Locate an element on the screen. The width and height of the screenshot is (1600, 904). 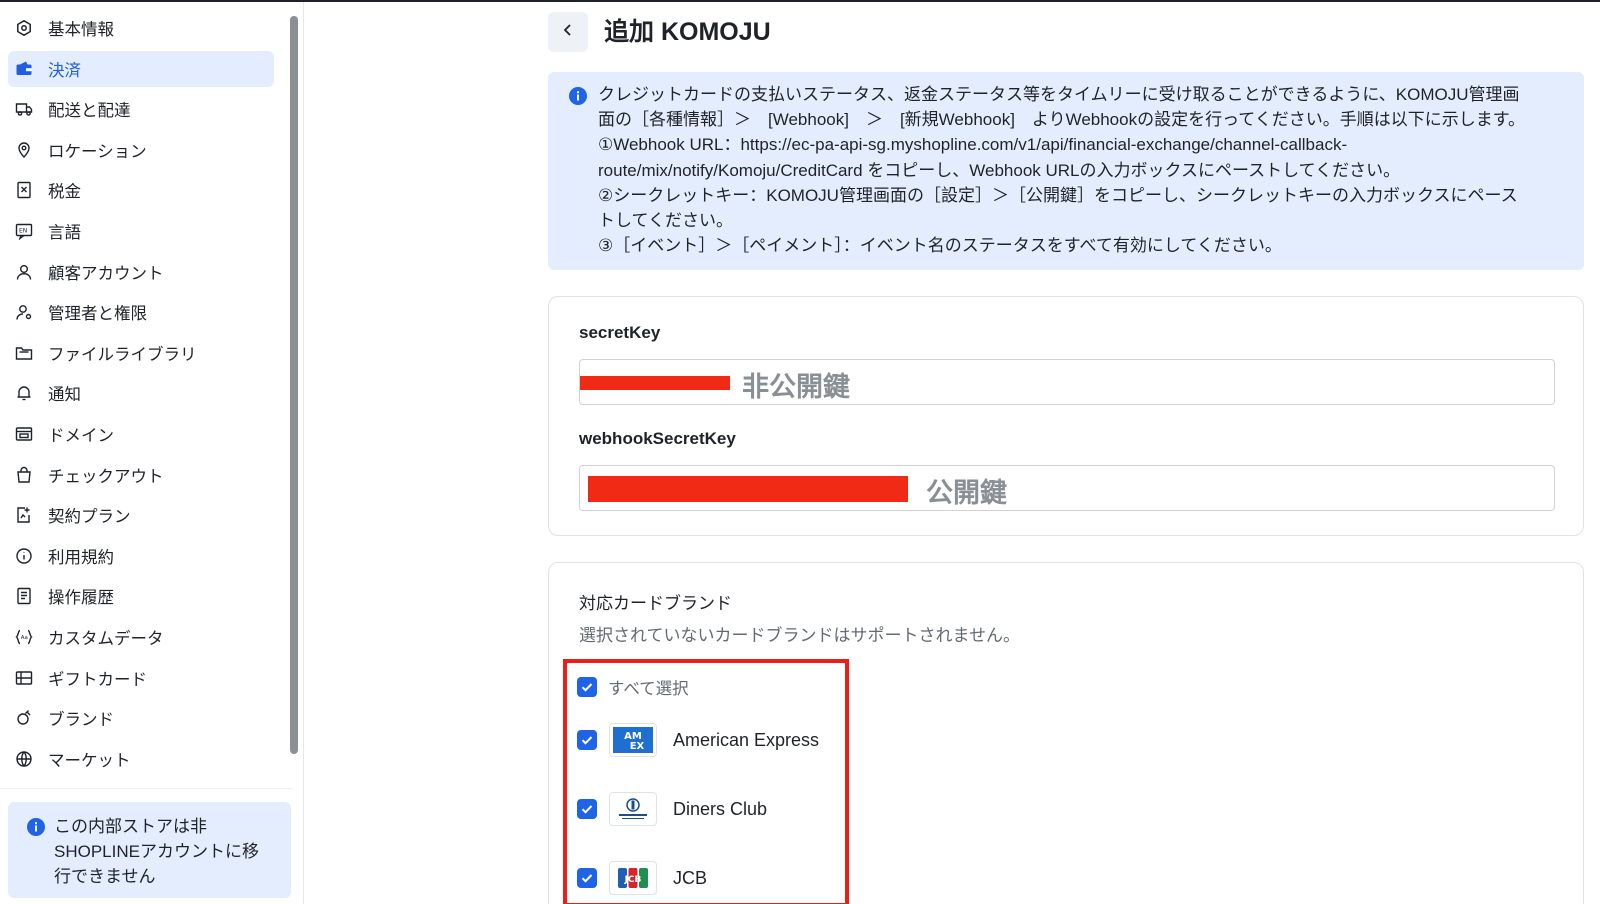
sidebar-item-label: 基本情報 is located at coordinates (81, 30).